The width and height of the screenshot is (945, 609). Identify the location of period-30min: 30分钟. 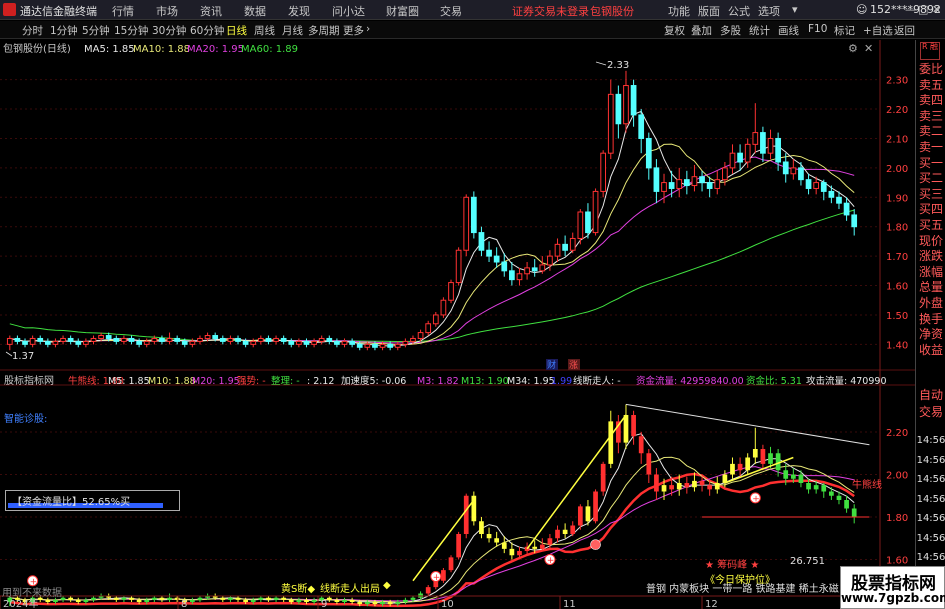
(169, 30).